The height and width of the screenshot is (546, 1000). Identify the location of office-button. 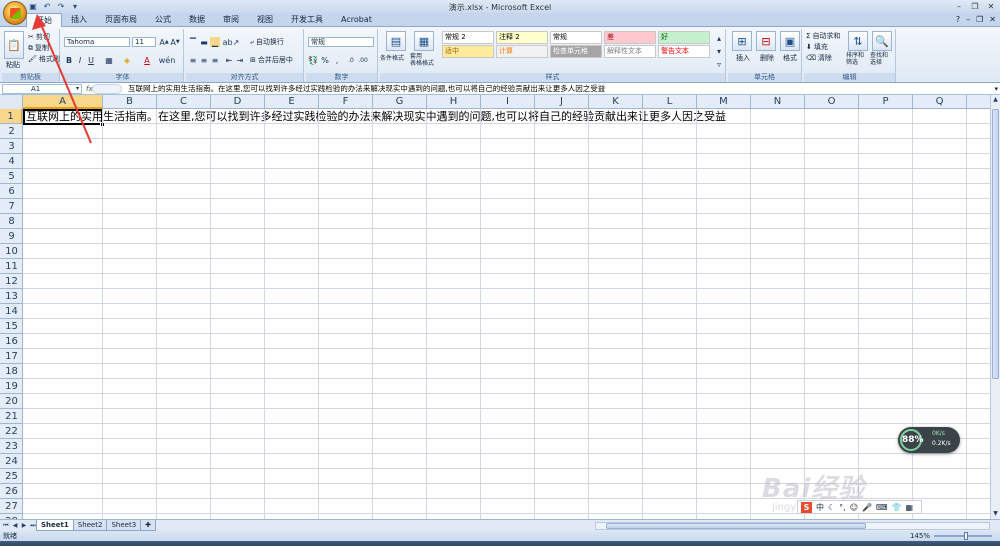
(15, 13).